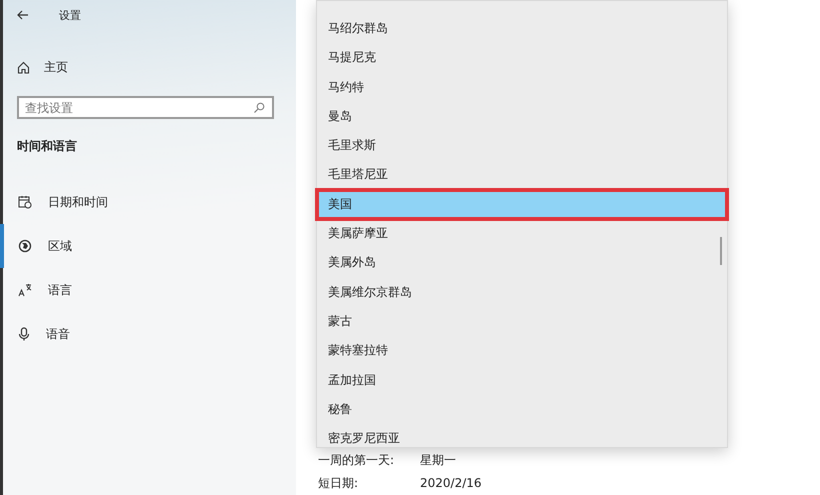 The width and height of the screenshot is (820, 495). I want to click on language-icon, so click(25, 290).